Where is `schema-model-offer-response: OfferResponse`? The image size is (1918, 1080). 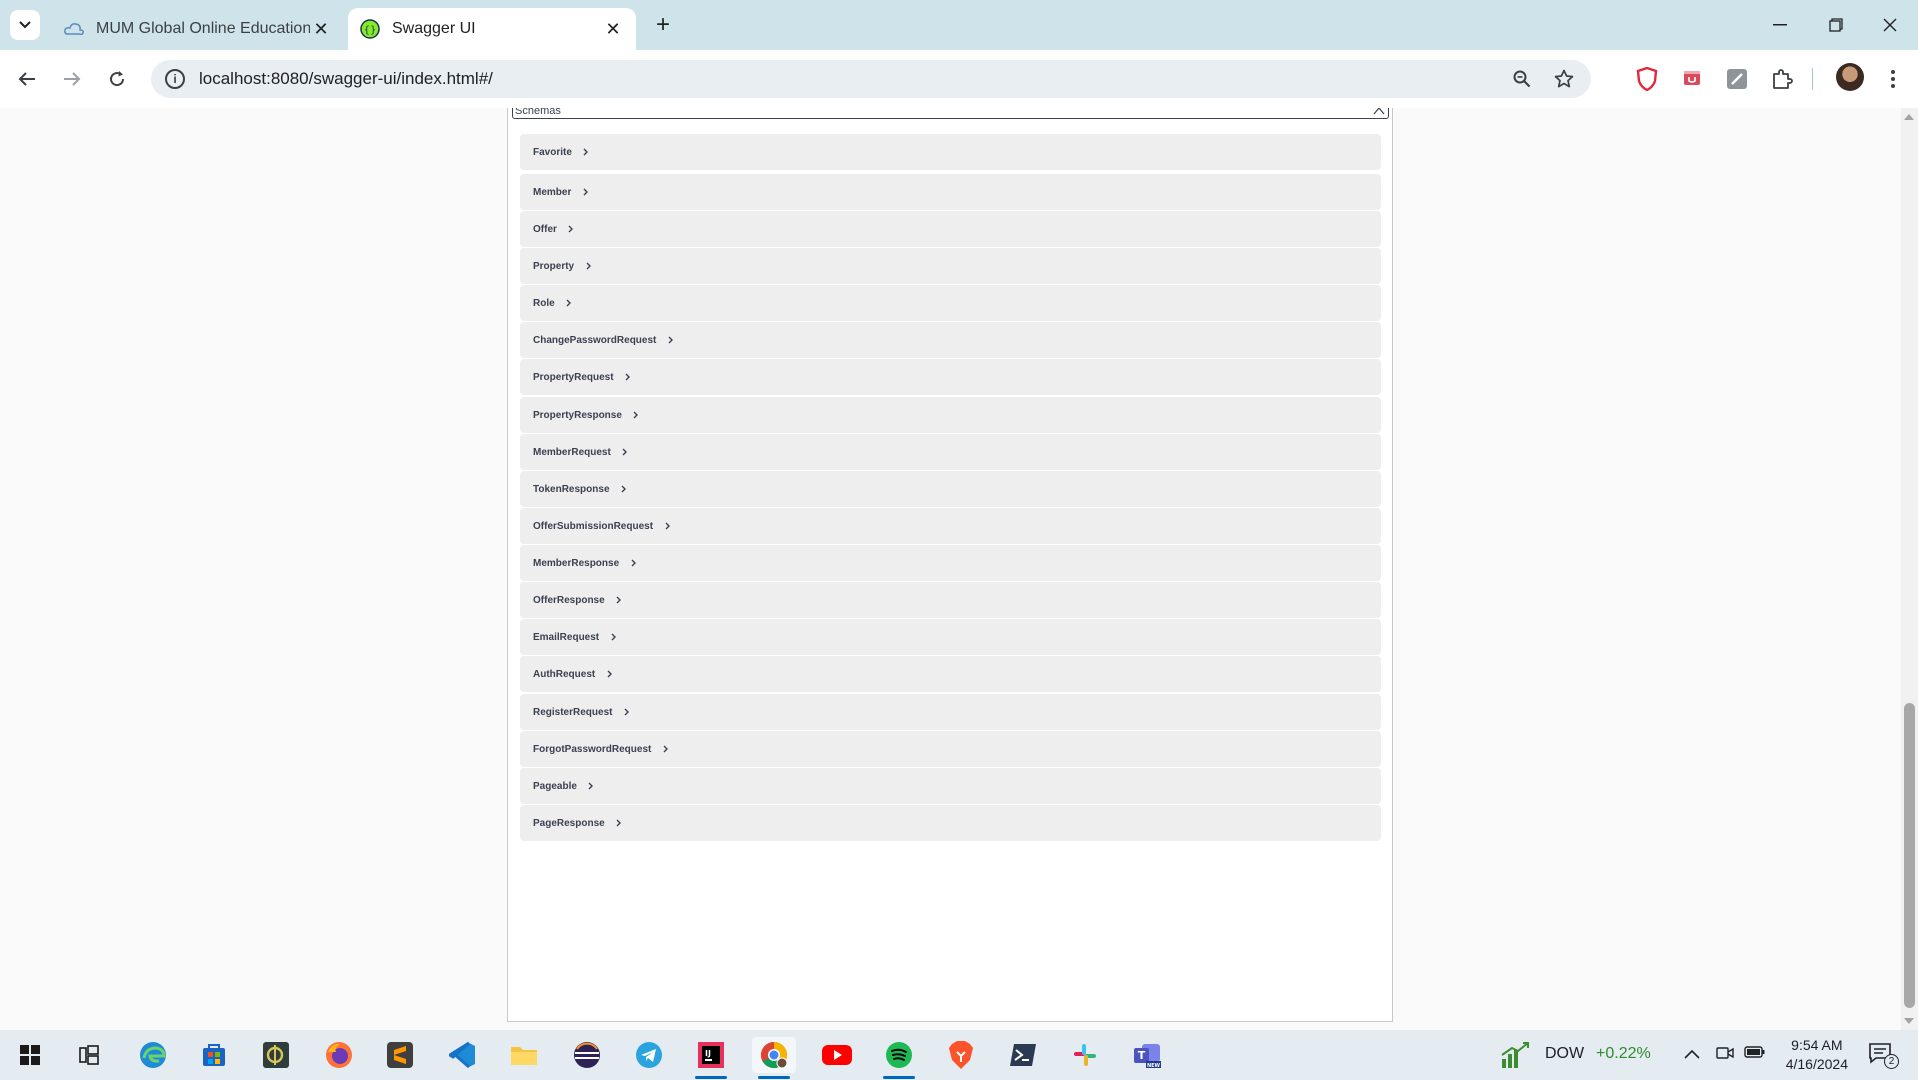 schema-model-offer-response: OfferResponse is located at coordinates (950, 600).